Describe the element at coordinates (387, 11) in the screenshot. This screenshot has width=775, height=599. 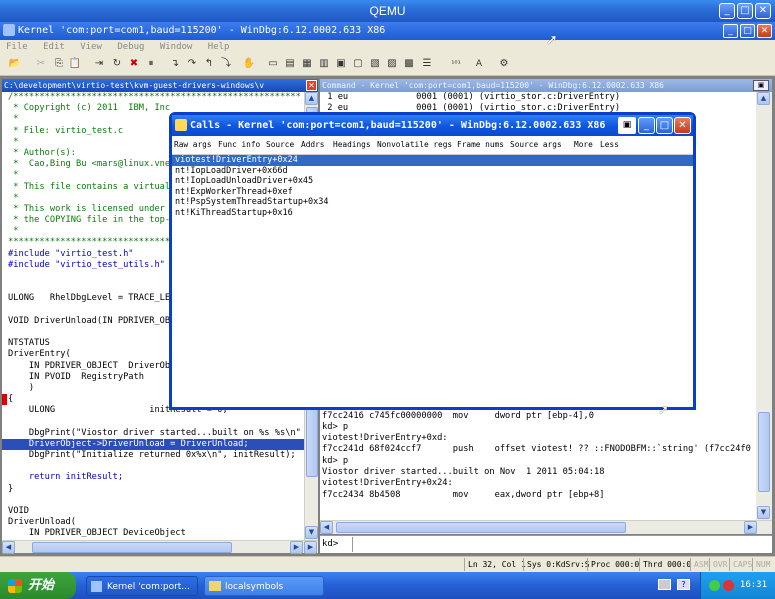
I see `qemu-titlebar: QEMU` at that location.